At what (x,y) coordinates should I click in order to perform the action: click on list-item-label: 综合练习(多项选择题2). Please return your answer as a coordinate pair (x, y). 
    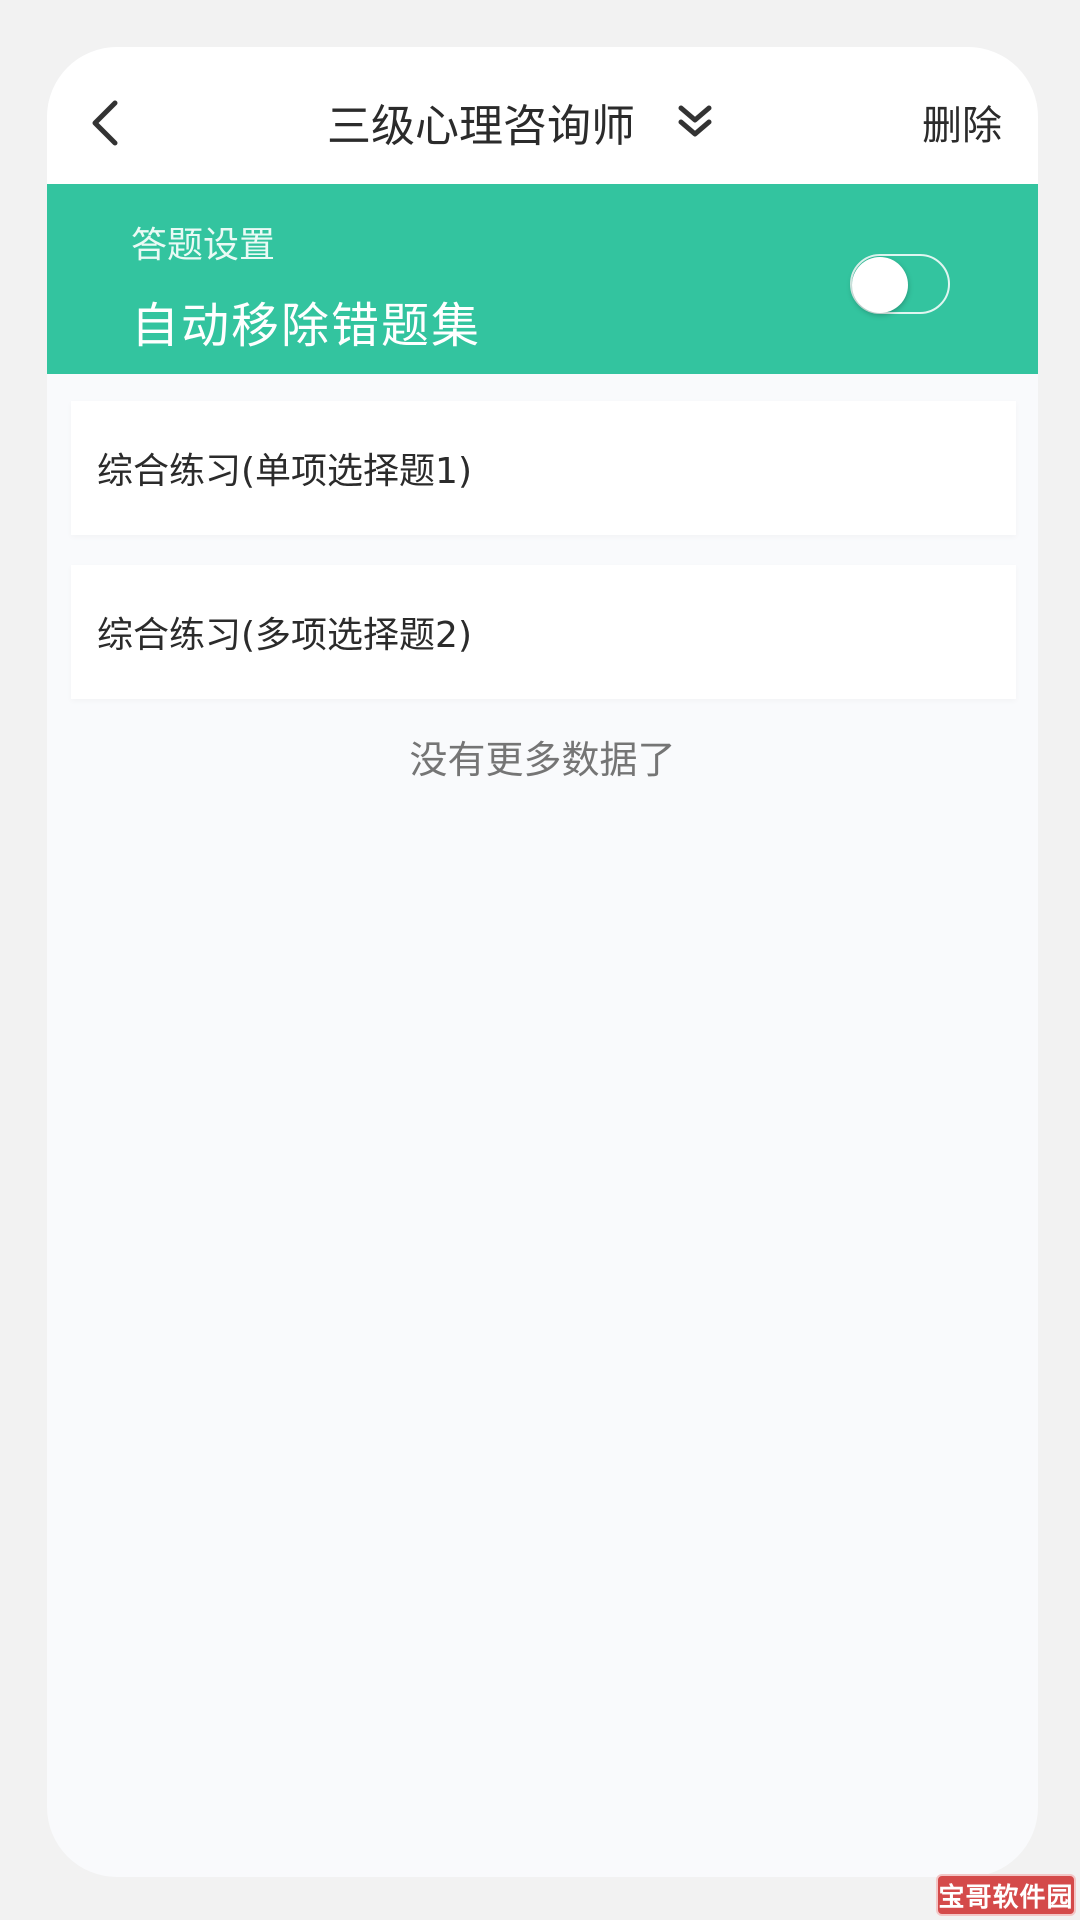
    Looking at the image, I should click on (284, 635).